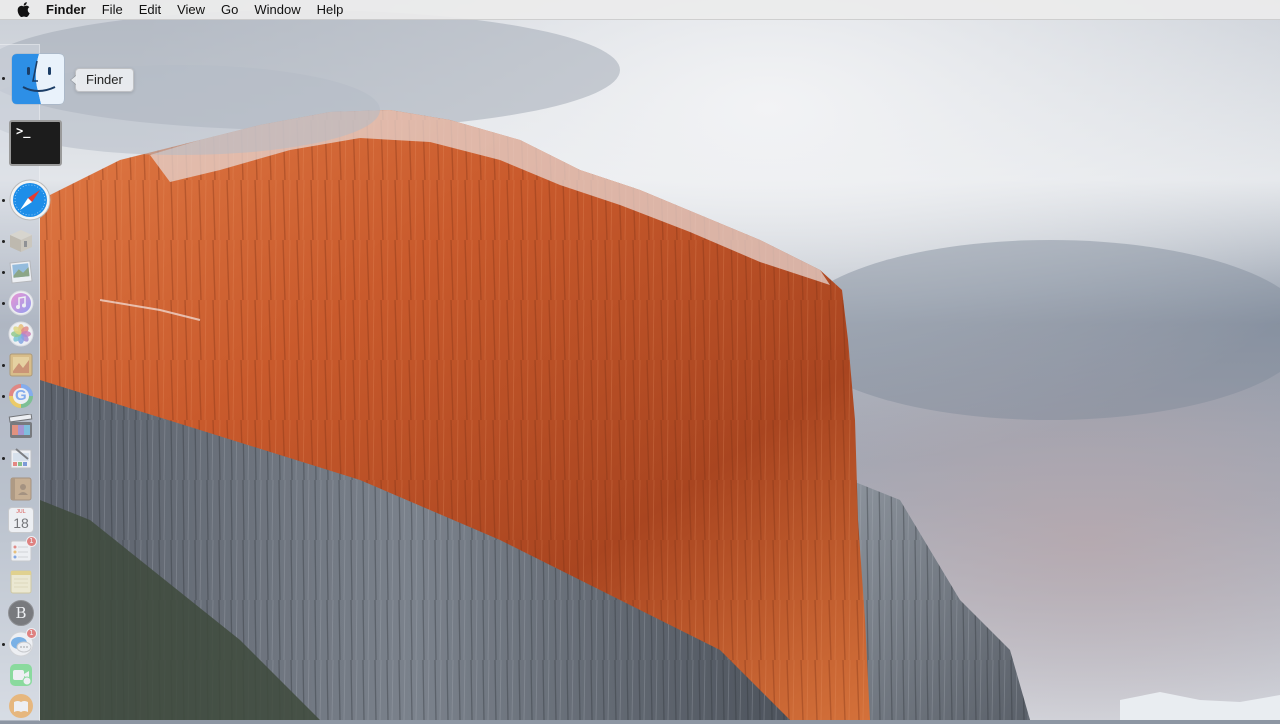 The height and width of the screenshot is (724, 1280). Describe the element at coordinates (330, 9) in the screenshot. I see `menu-help: Help` at that location.